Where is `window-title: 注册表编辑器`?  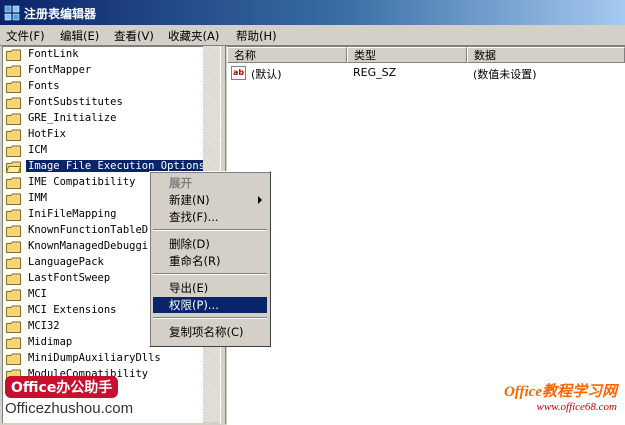 window-title: 注册表编辑器 is located at coordinates (60, 14).